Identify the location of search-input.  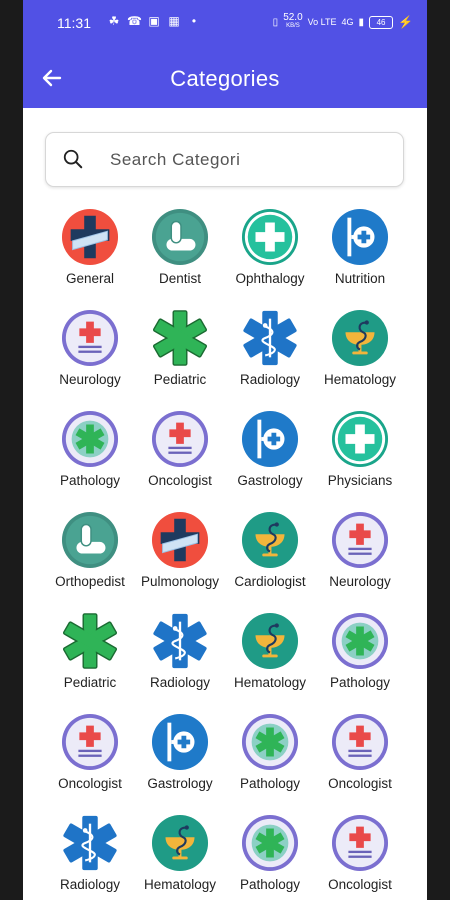
(250, 160).